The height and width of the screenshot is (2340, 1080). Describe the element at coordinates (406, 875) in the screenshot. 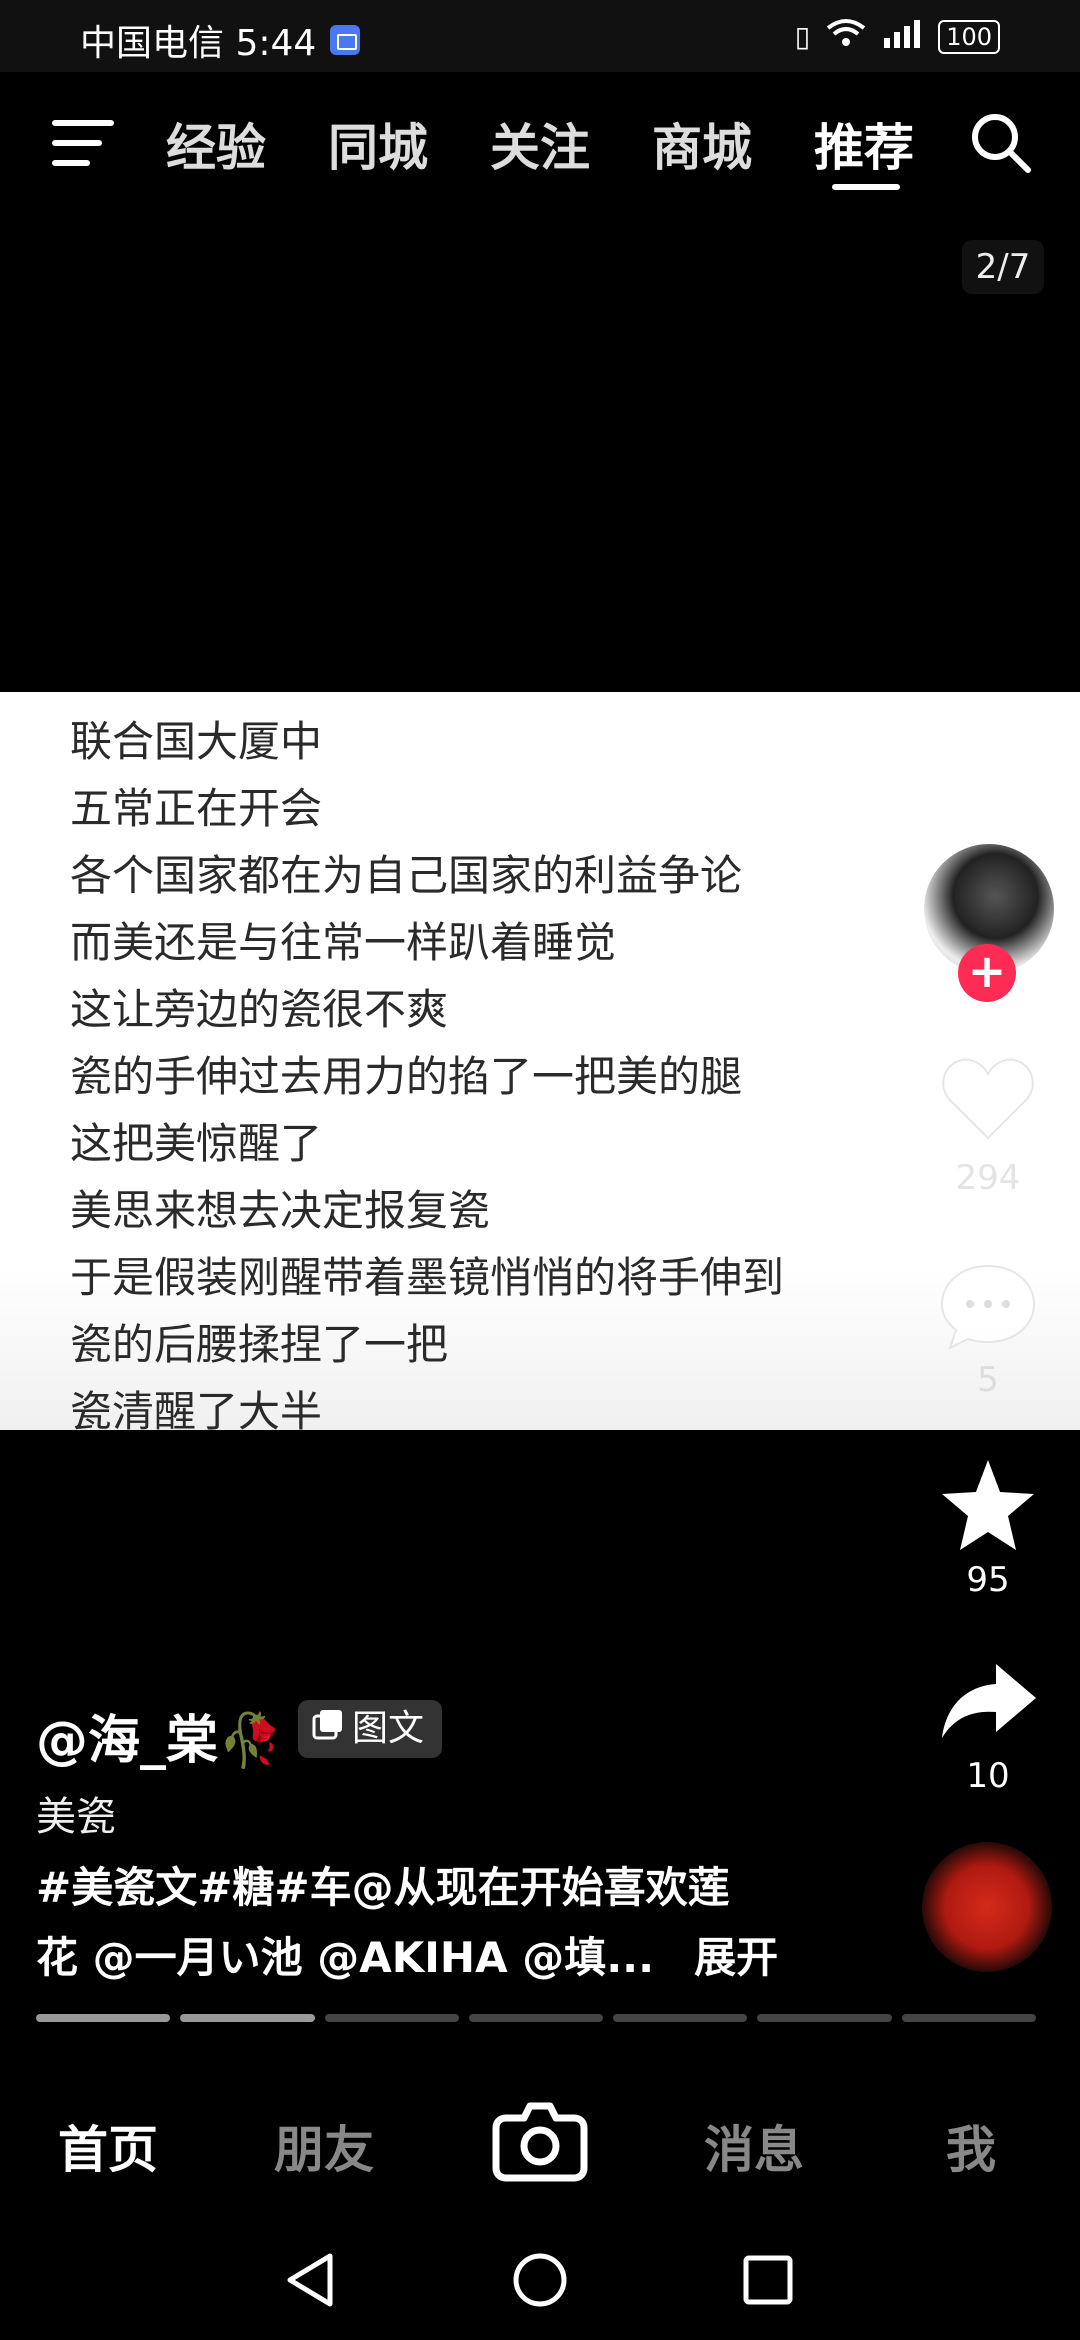

I see `post-text-line: 各个国家都在为自己国家的利益争论` at that location.